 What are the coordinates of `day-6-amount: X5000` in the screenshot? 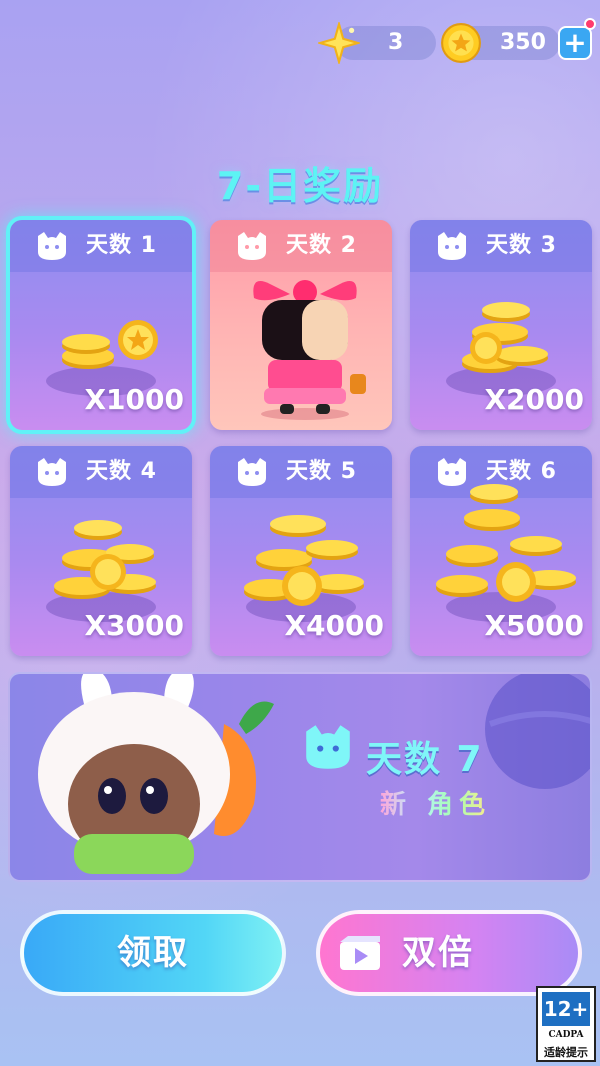 It's located at (534, 625).